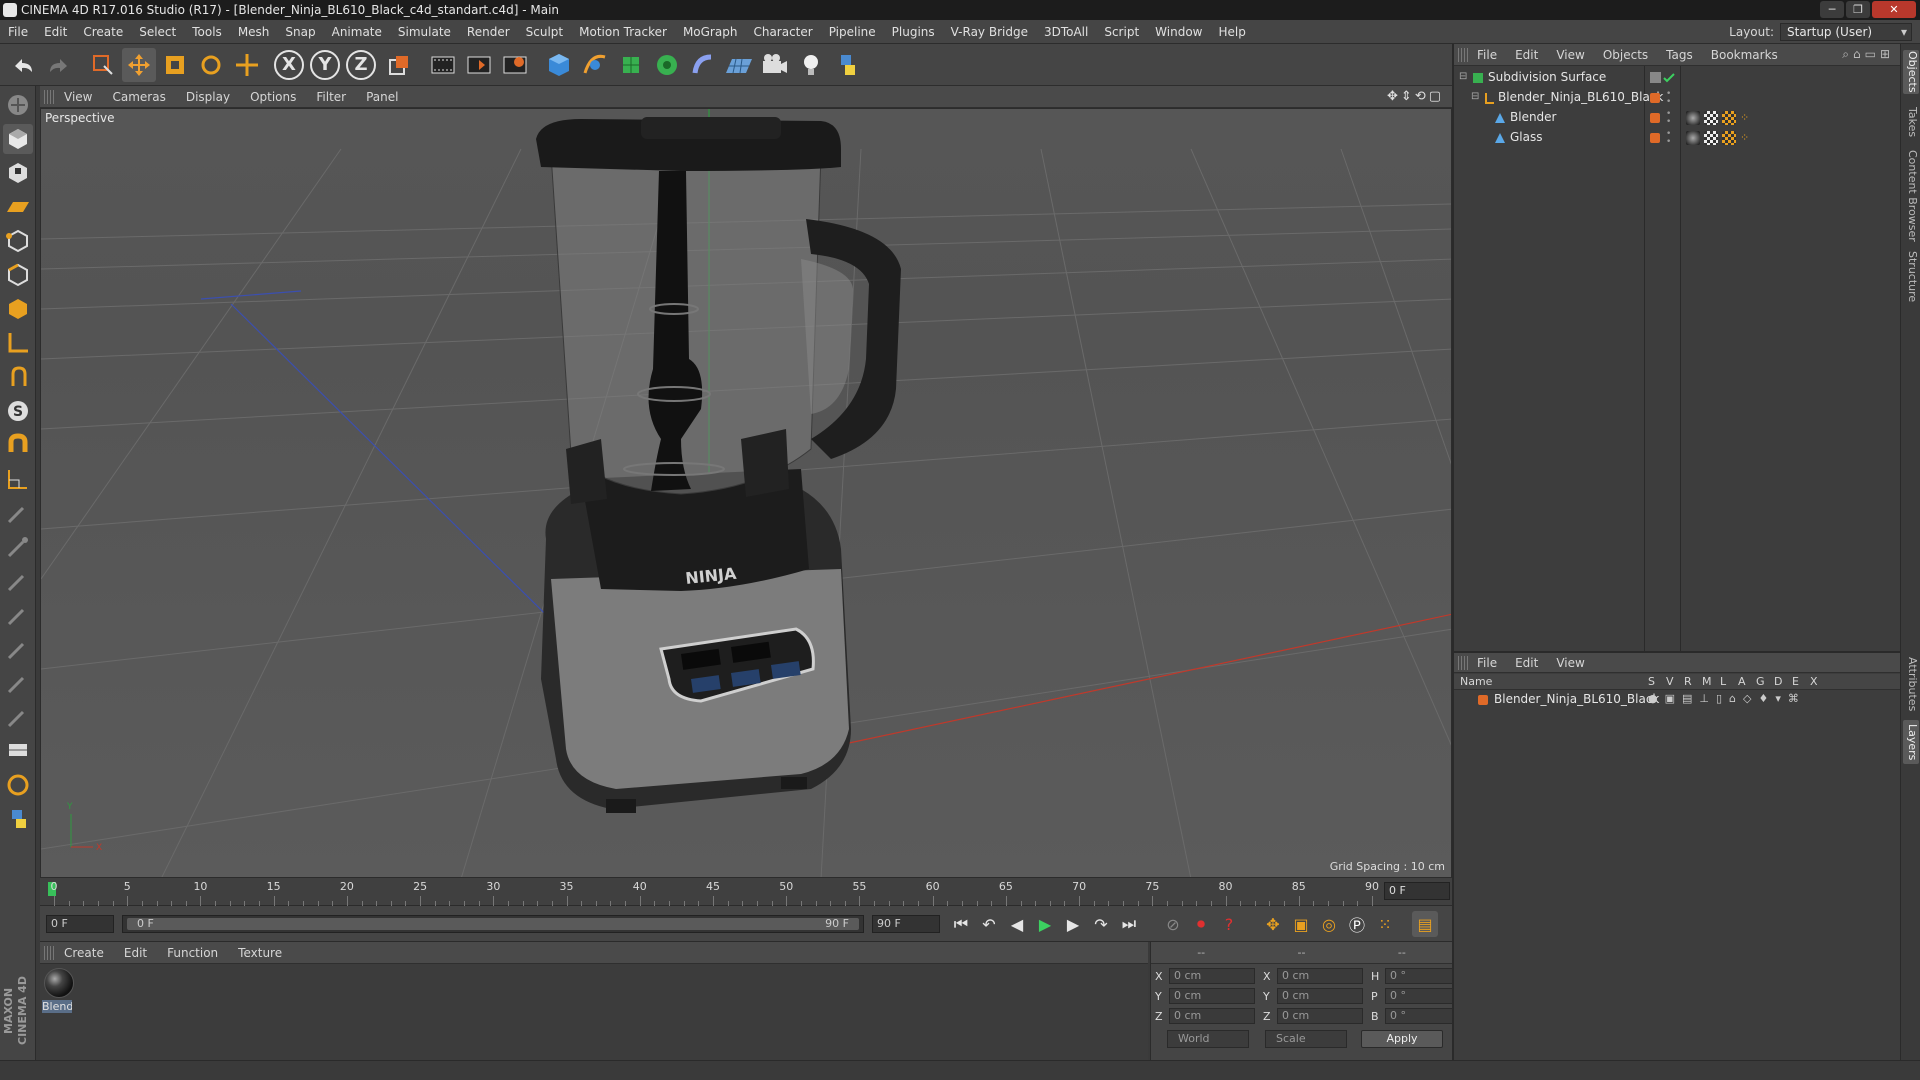 This screenshot has width=1920, height=1080. I want to click on menu-mograph: MoGraph, so click(710, 32).